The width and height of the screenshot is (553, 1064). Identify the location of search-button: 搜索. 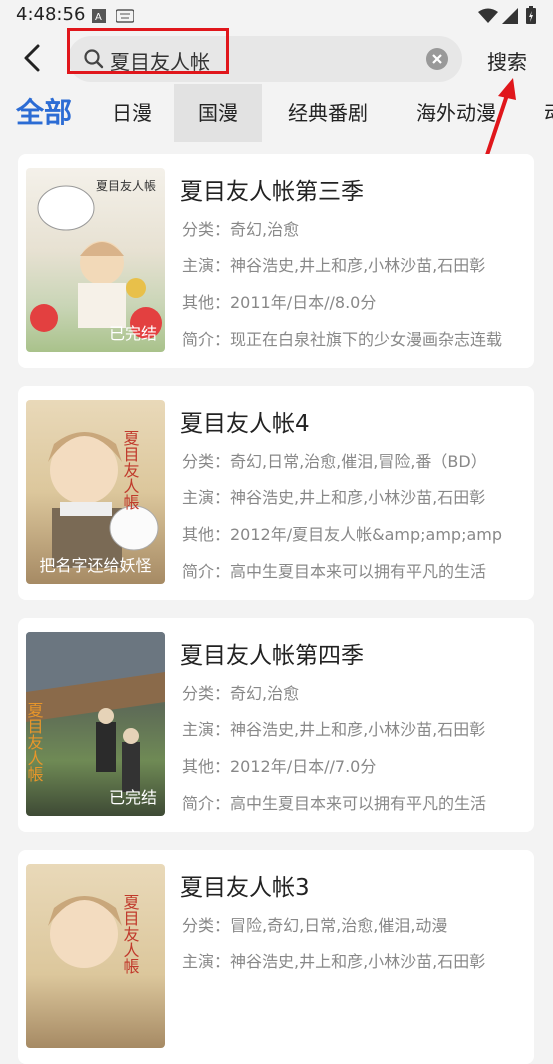
(507, 60).